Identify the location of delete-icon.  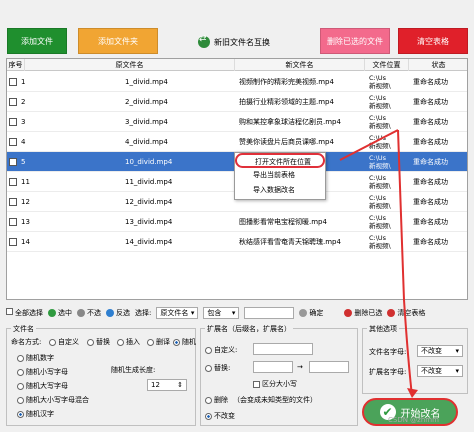
(348, 313).